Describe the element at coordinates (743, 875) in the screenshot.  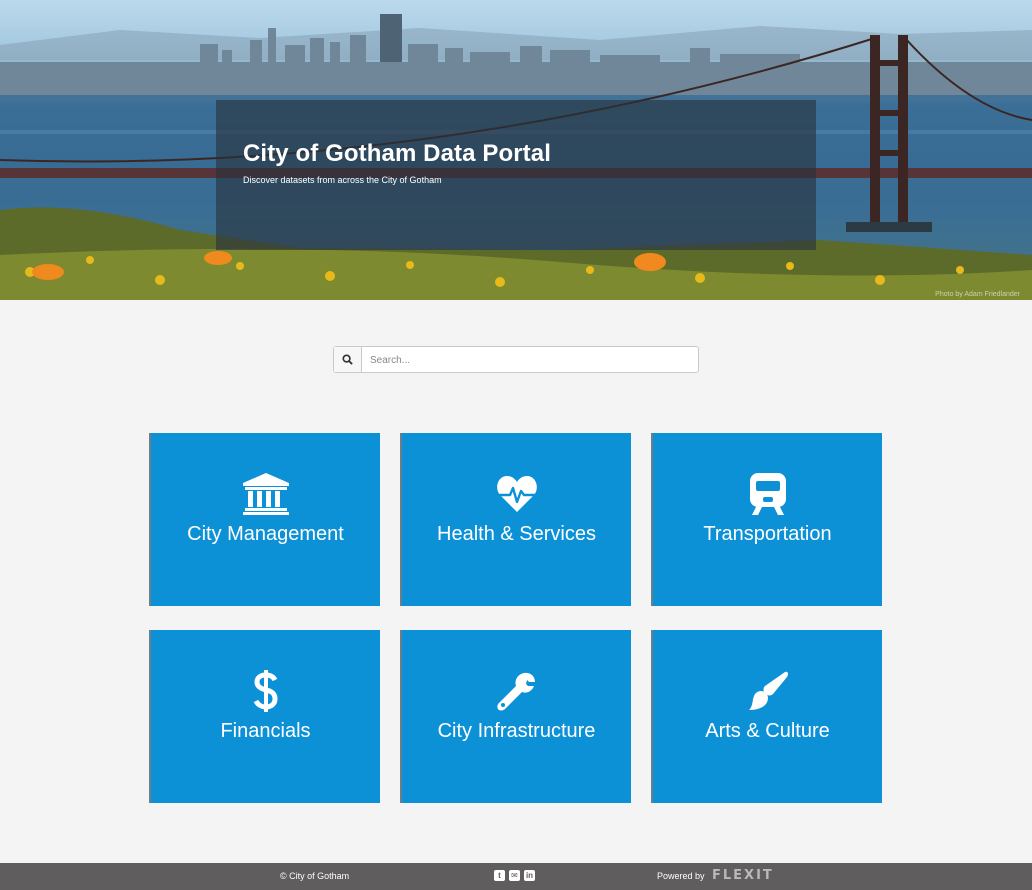
I see `brand-logo: FLEXIT` at that location.